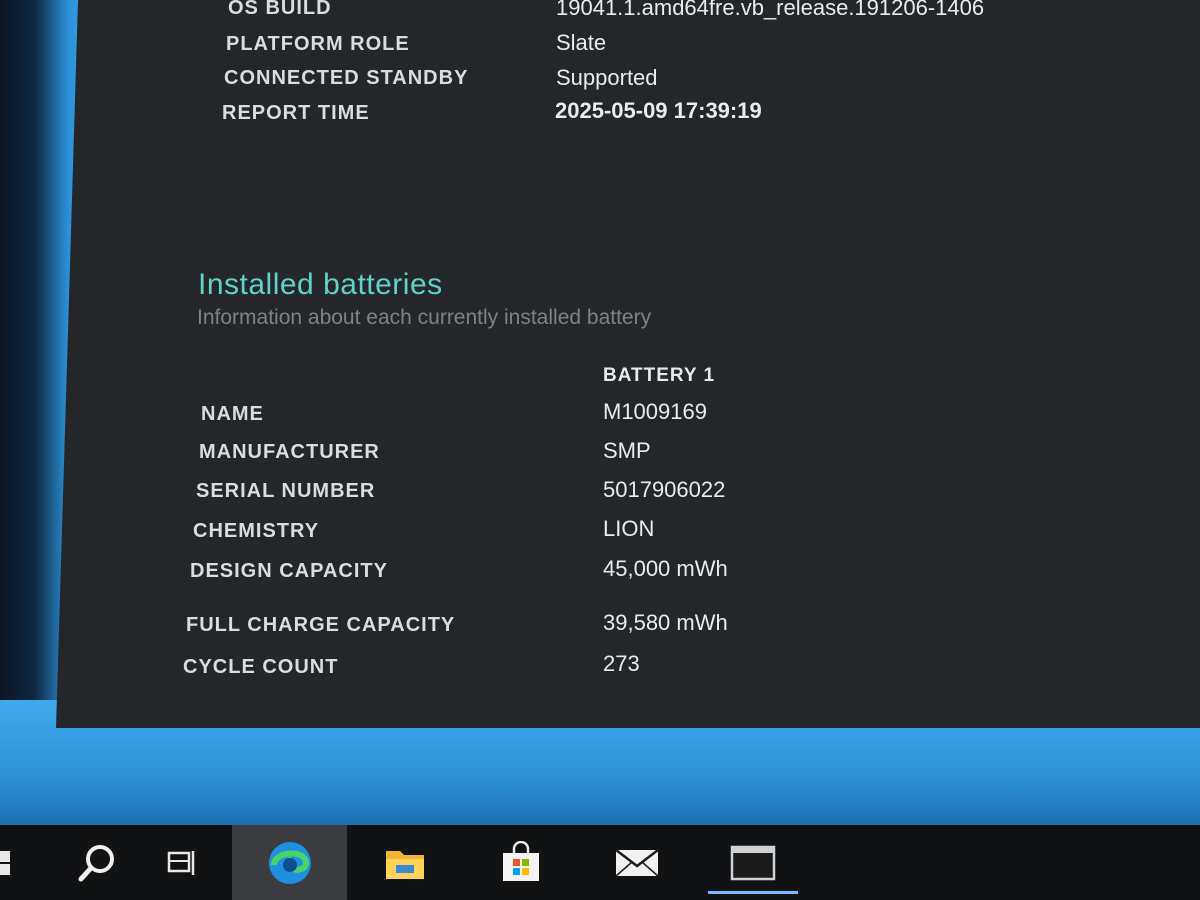  Describe the element at coordinates (320, 284) in the screenshot. I see `installed-batteries-heading: Installed batteries` at that location.